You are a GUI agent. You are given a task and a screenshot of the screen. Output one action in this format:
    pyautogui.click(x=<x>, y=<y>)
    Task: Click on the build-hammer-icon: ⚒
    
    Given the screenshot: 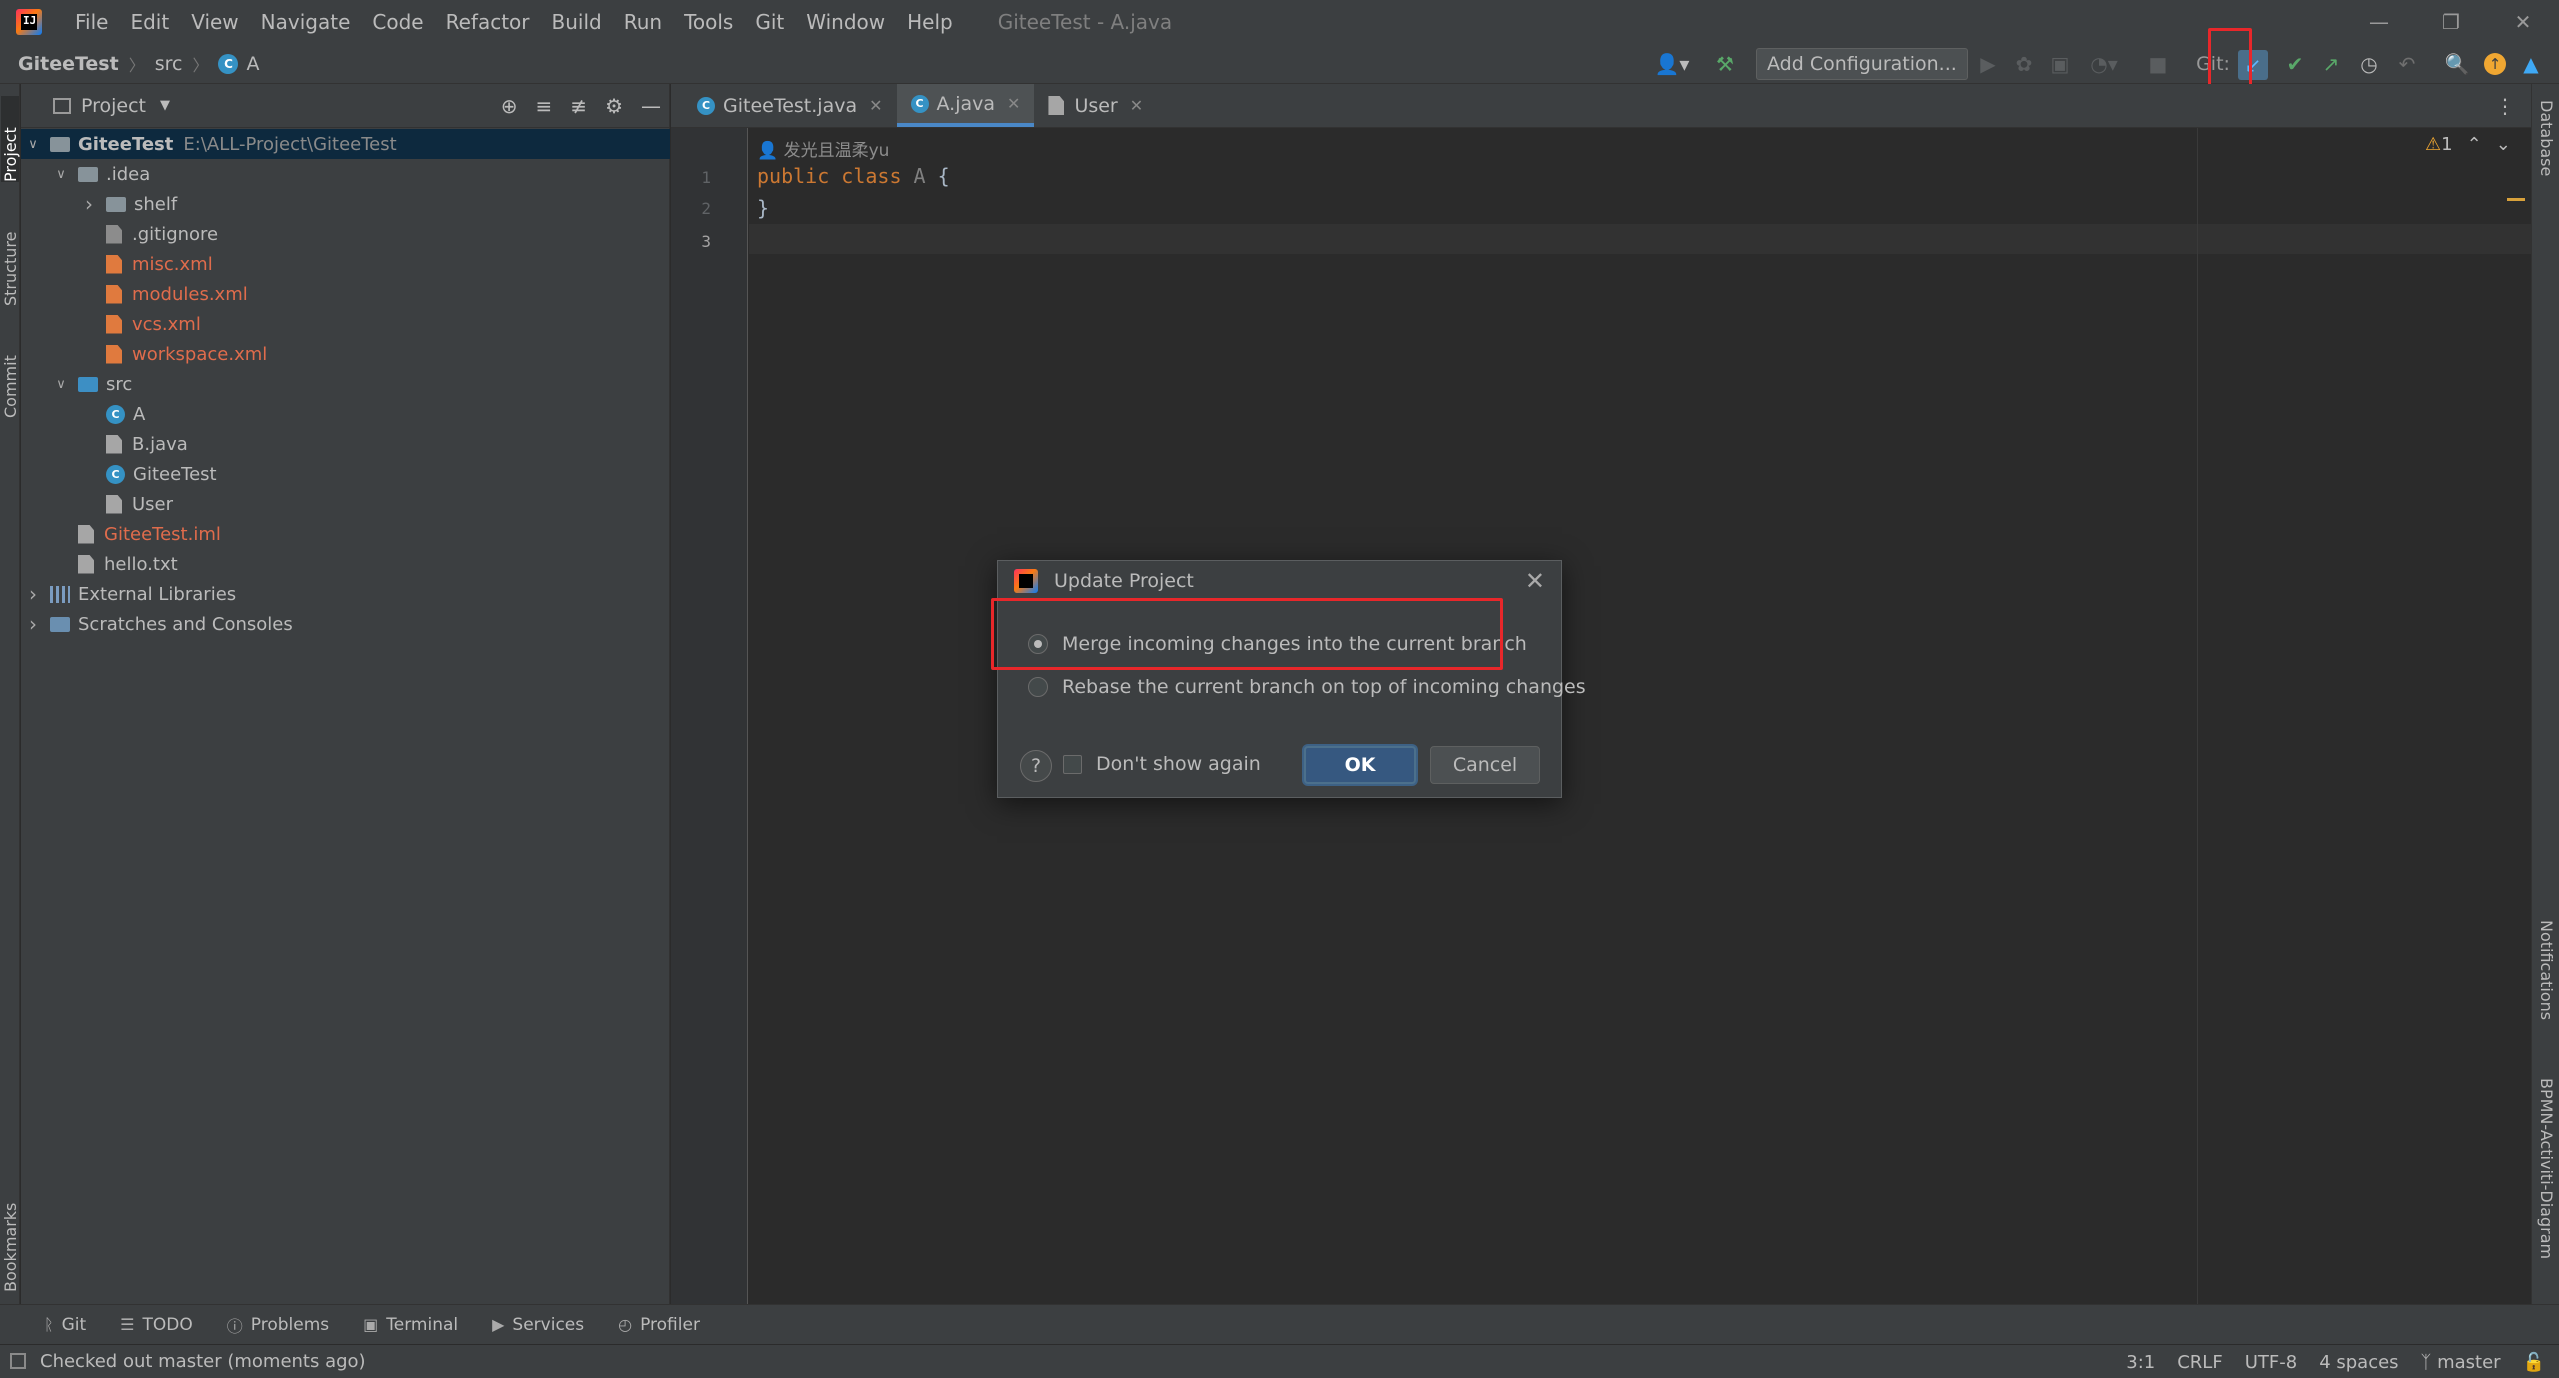 What is the action you would take?
    pyautogui.click(x=1725, y=64)
    